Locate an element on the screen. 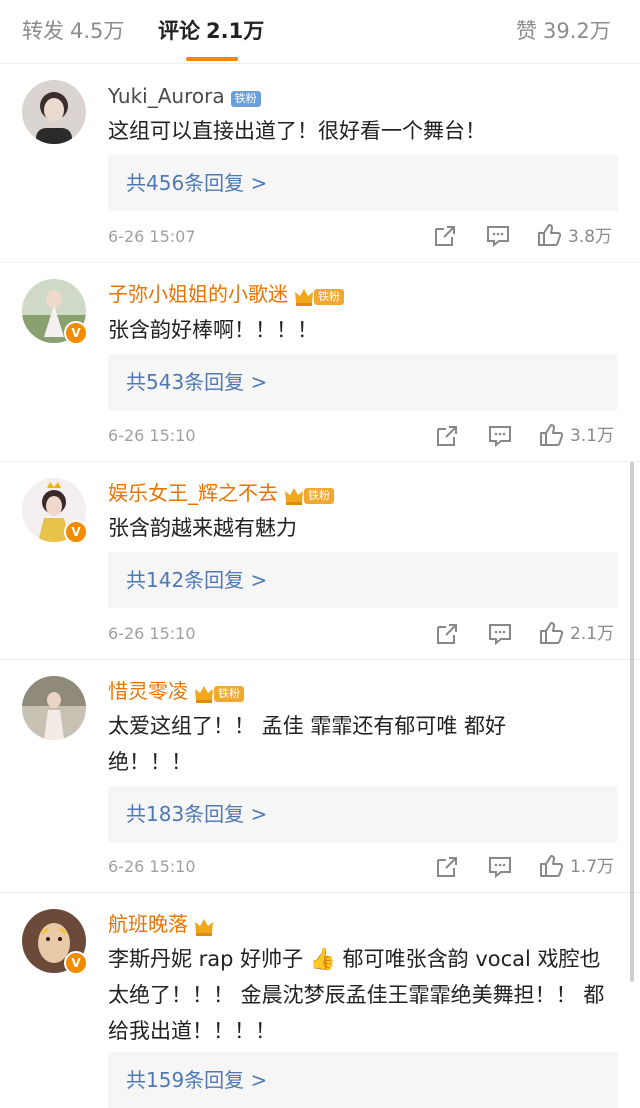  username: 惜灵零凌 铁粉 is located at coordinates (176, 692).